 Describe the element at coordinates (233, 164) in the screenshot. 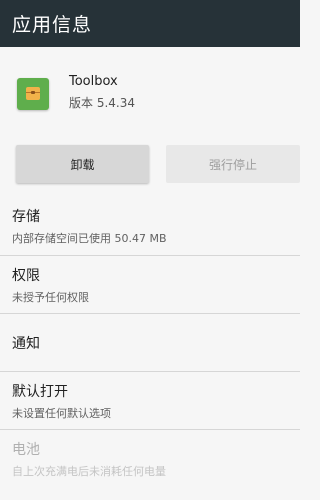

I see `force-stop-button: 强行停止` at that location.